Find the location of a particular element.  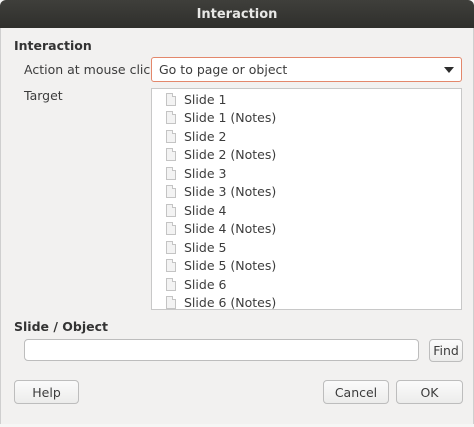

target-item-slide-2-notes: Slide 2 (Notes) is located at coordinates (221, 154).